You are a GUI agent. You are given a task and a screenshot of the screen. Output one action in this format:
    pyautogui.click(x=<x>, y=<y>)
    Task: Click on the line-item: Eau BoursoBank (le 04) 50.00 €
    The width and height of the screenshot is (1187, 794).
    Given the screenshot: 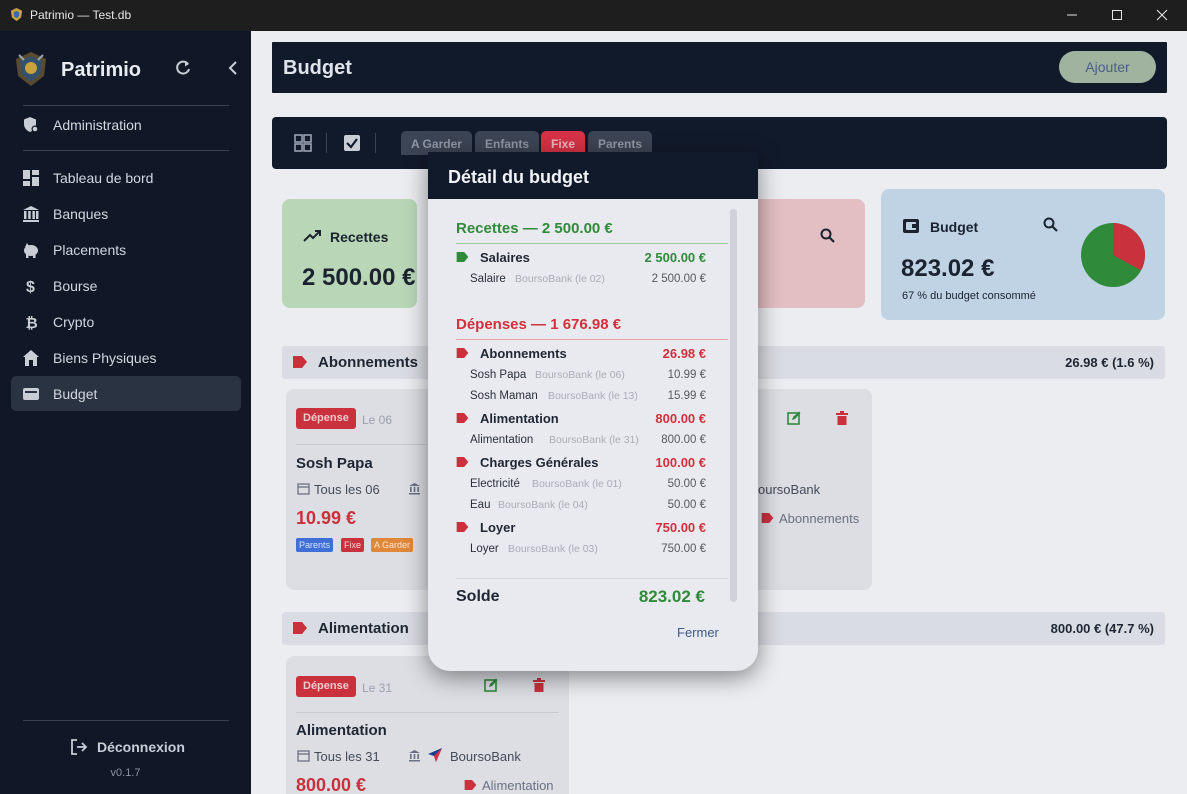 What is the action you would take?
    pyautogui.click(x=588, y=507)
    